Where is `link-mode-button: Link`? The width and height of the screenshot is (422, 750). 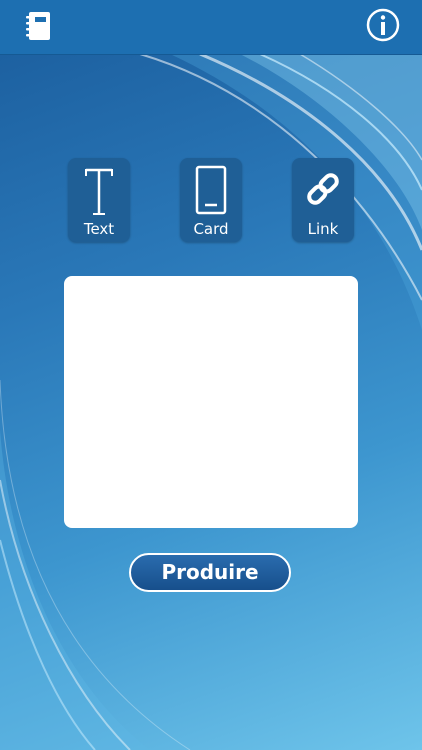 link-mode-button: Link is located at coordinates (323, 200).